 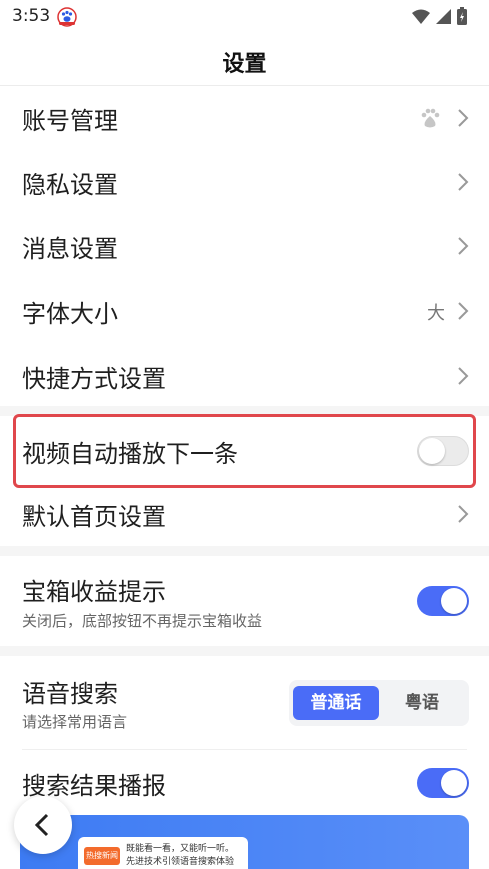 What do you see at coordinates (422, 703) in the screenshot?
I see `language-option-cantonese: 粤语` at bounding box center [422, 703].